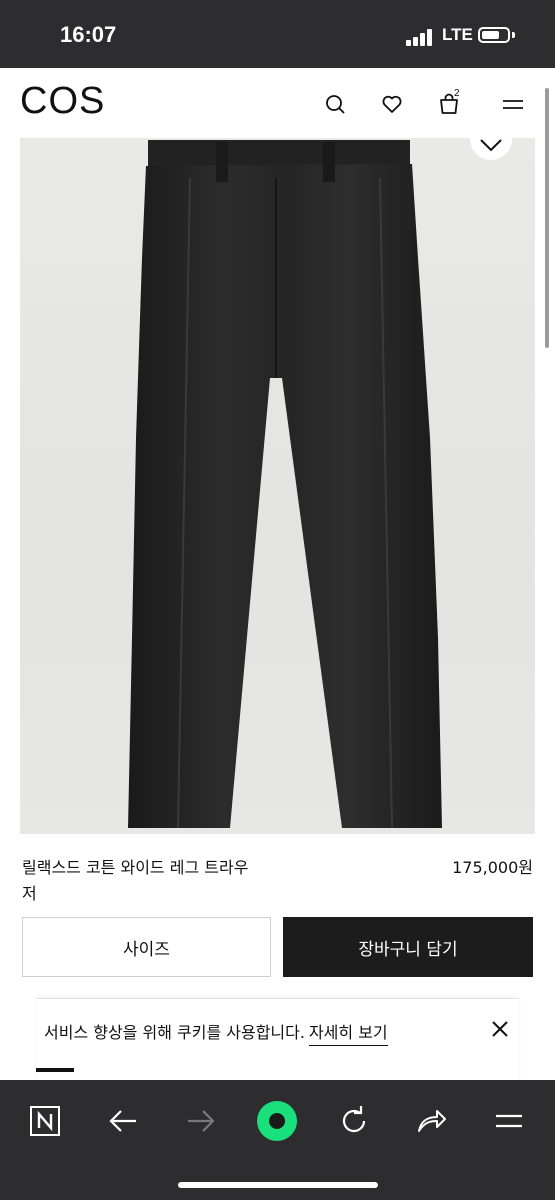 The image size is (555, 1200). Describe the element at coordinates (146, 947) in the screenshot. I see `size-button: 사이즈` at that location.